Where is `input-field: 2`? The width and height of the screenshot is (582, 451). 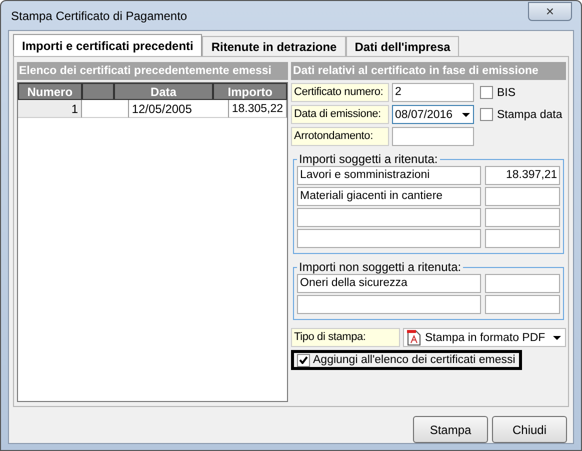 input-field: 2 is located at coordinates (433, 92).